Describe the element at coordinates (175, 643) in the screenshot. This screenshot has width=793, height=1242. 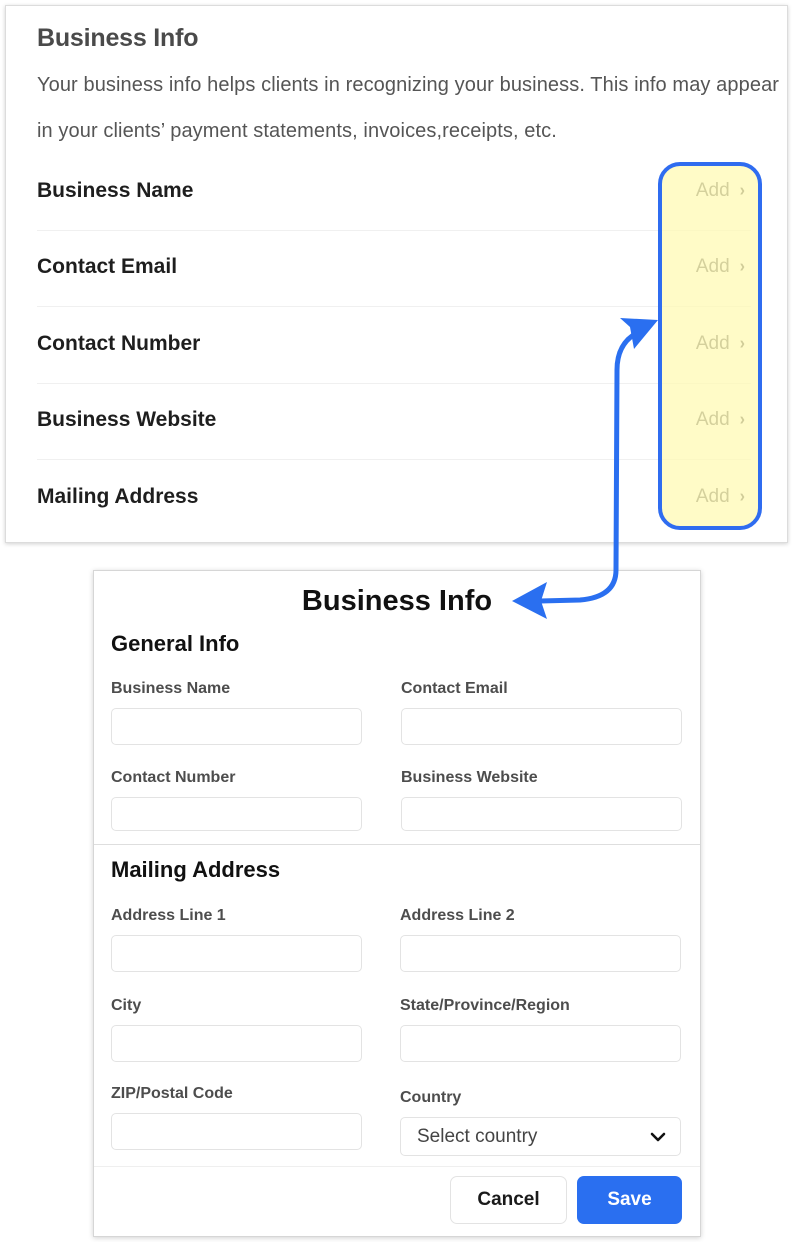
I see `general-info-heading: General Info` at that location.